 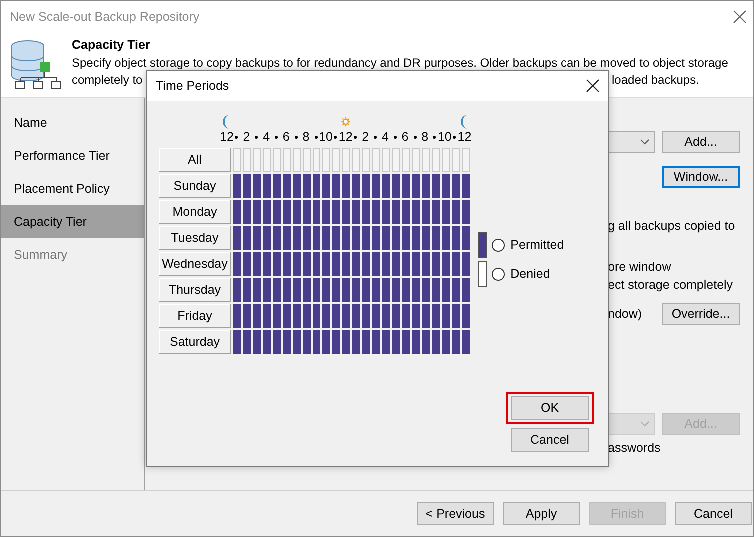 I want to click on day-button: Monday, so click(x=195, y=212).